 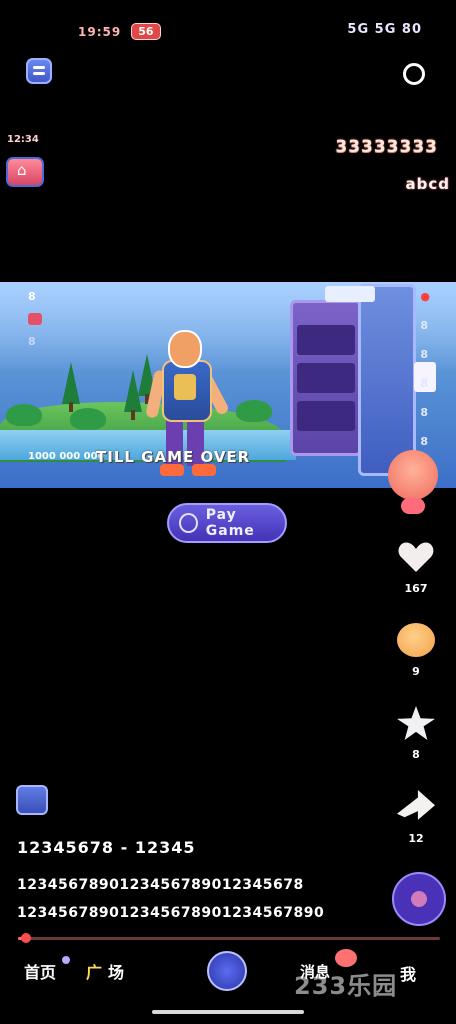 What do you see at coordinates (427, 184) in the screenshot?
I see `overlay-subtitle: abcd` at bounding box center [427, 184].